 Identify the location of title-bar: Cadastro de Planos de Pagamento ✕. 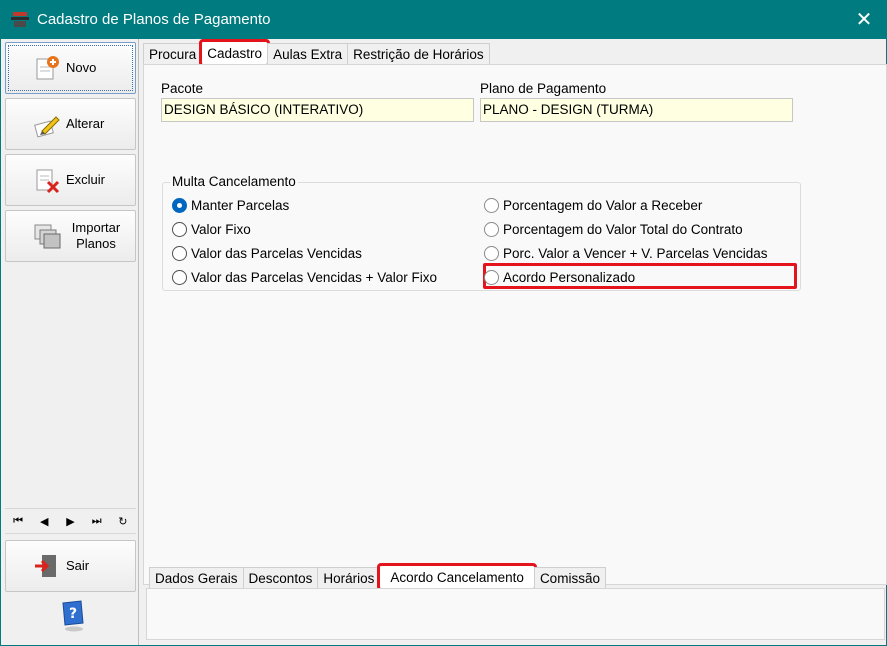
(443, 19).